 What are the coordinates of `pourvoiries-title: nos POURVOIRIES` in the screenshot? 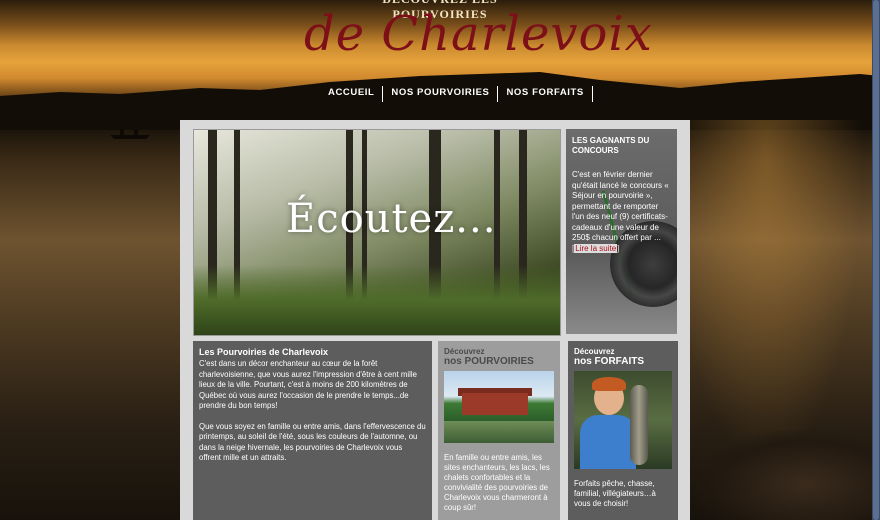 It's located at (499, 361).